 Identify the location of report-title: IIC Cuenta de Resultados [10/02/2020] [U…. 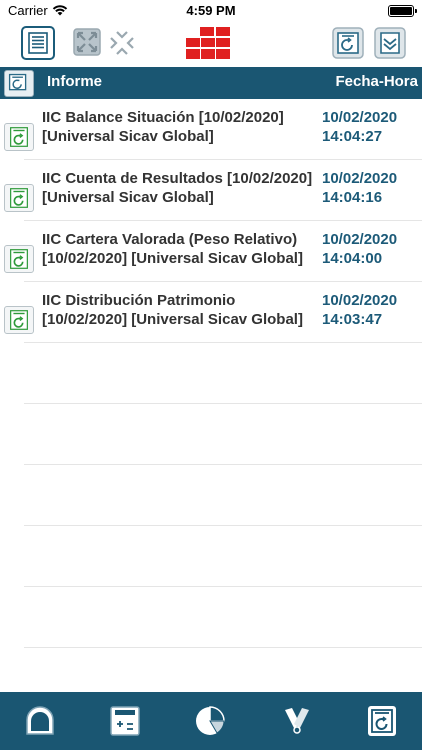
(177, 188).